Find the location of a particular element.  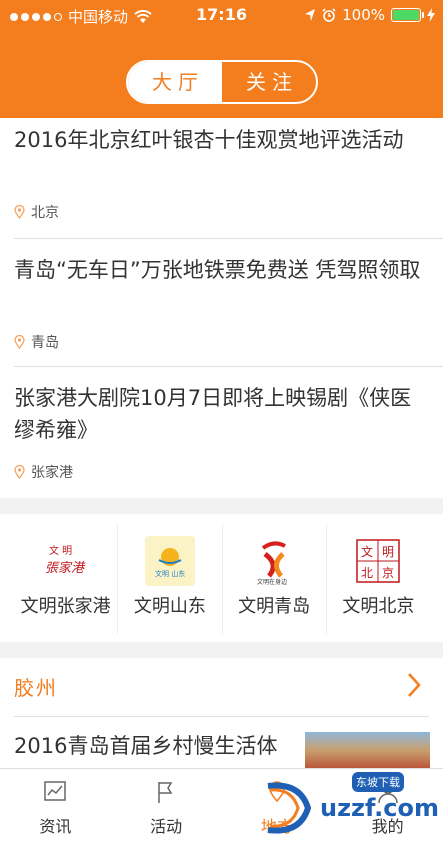

tab-news: 资讯 is located at coordinates (55, 805).